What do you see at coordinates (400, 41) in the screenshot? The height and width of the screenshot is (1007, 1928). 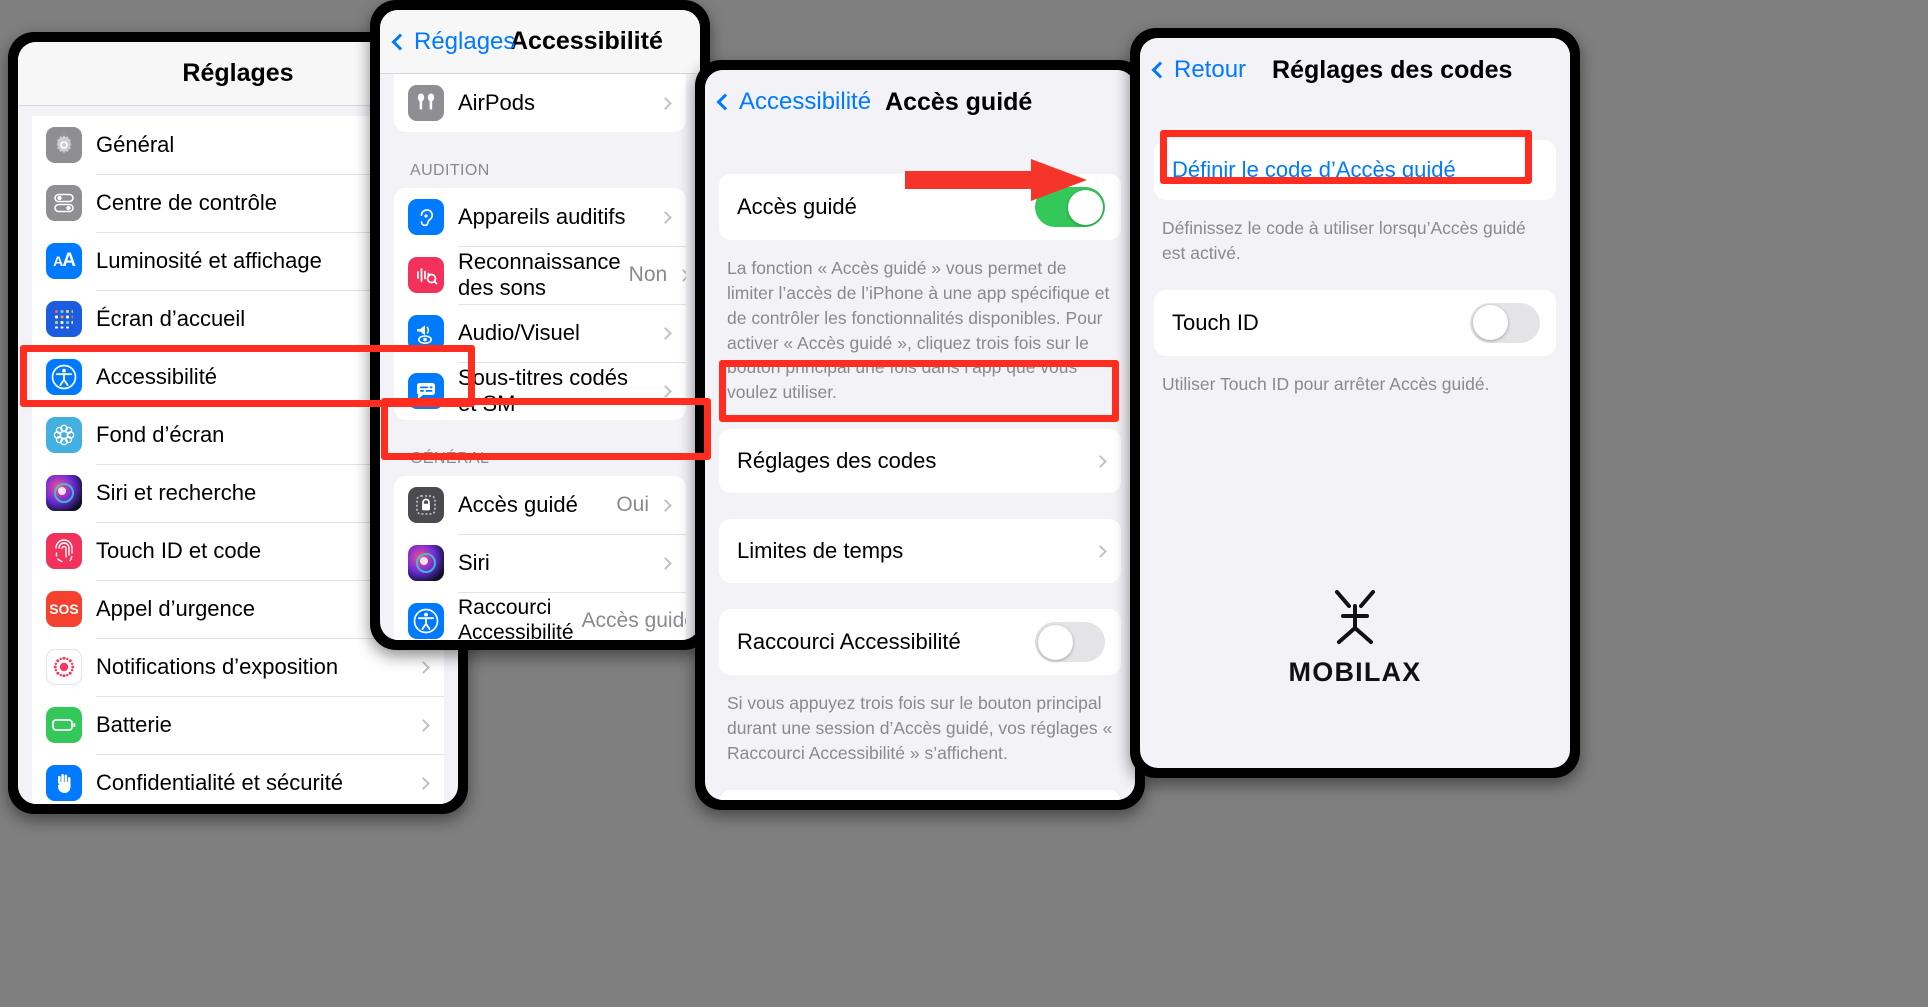 I see `chevron-left-icon` at bounding box center [400, 41].